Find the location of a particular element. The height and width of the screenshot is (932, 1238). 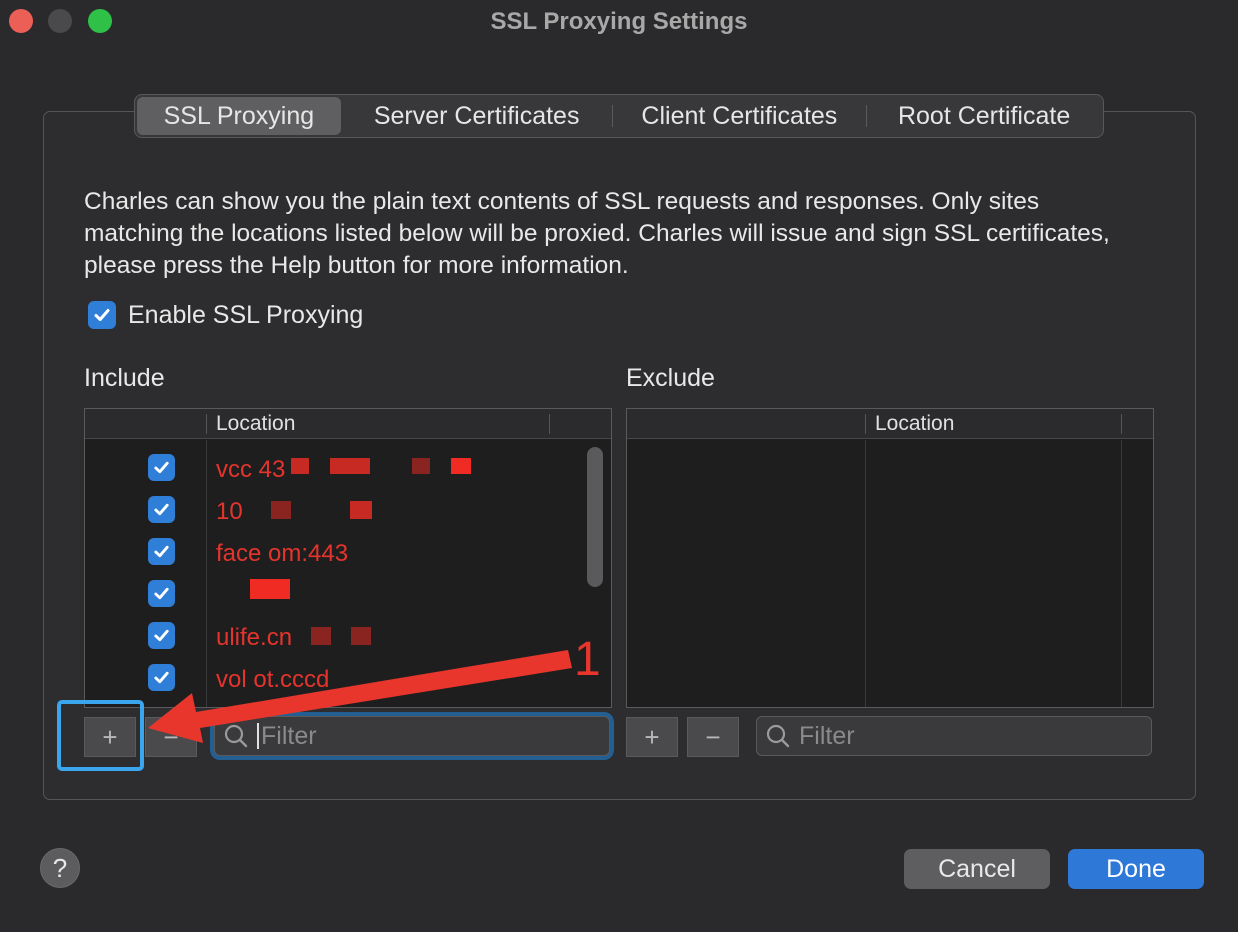

annotation-number: 1 is located at coordinates (587, 659).